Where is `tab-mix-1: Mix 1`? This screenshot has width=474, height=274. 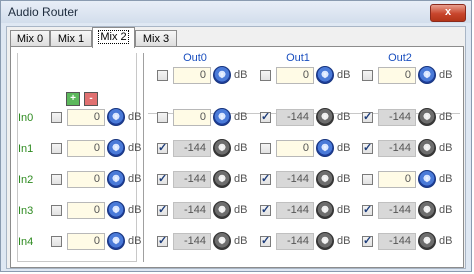 tab-mix-1: Mix 1 is located at coordinates (71, 38).